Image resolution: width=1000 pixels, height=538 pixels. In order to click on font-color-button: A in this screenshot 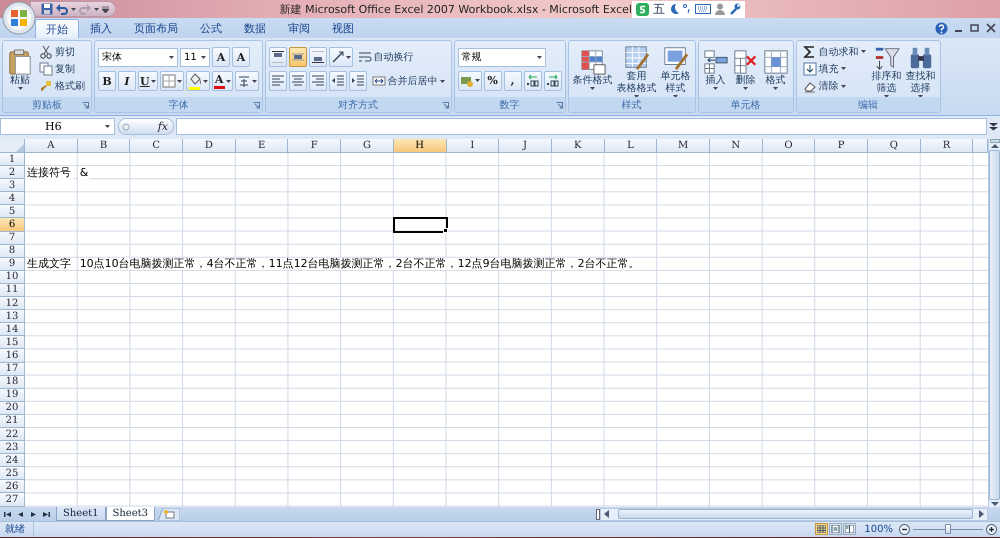, I will do `click(222, 81)`.